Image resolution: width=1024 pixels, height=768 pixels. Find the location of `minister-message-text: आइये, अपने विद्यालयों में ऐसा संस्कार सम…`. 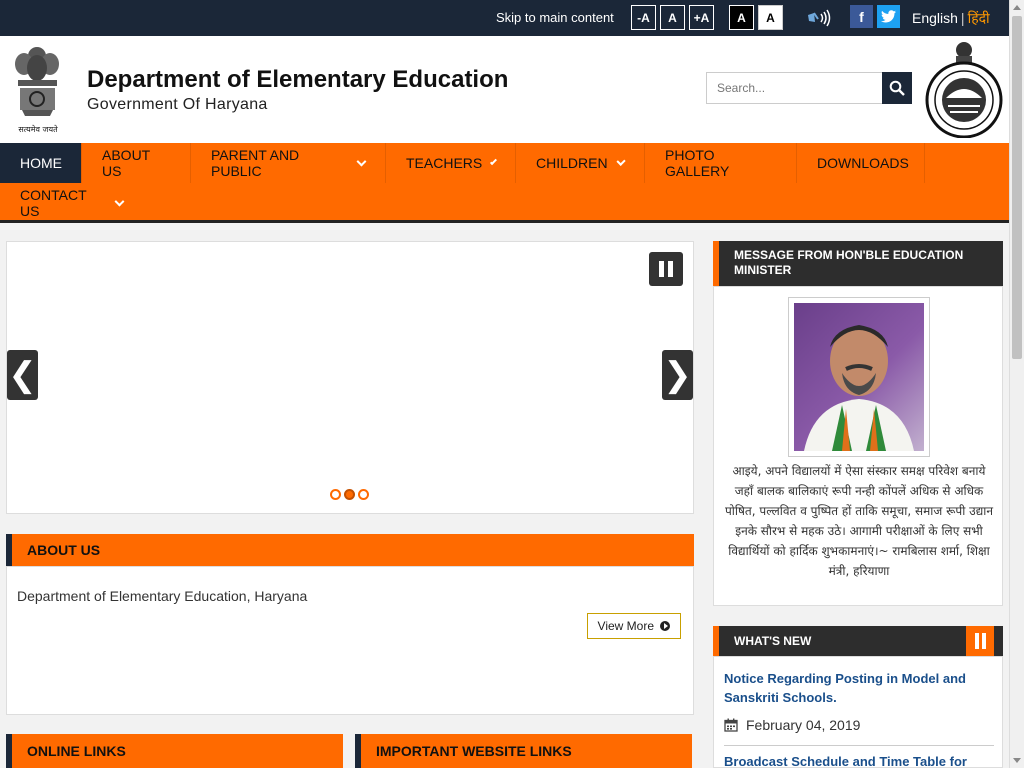

minister-message-text: आइये, अपने विद्यालयों में ऐसा संस्कार सम… is located at coordinates (859, 521).